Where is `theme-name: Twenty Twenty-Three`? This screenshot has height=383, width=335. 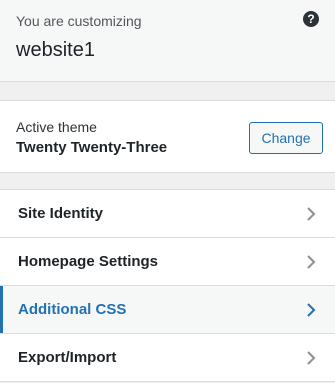 theme-name: Twenty Twenty-Three is located at coordinates (92, 147).